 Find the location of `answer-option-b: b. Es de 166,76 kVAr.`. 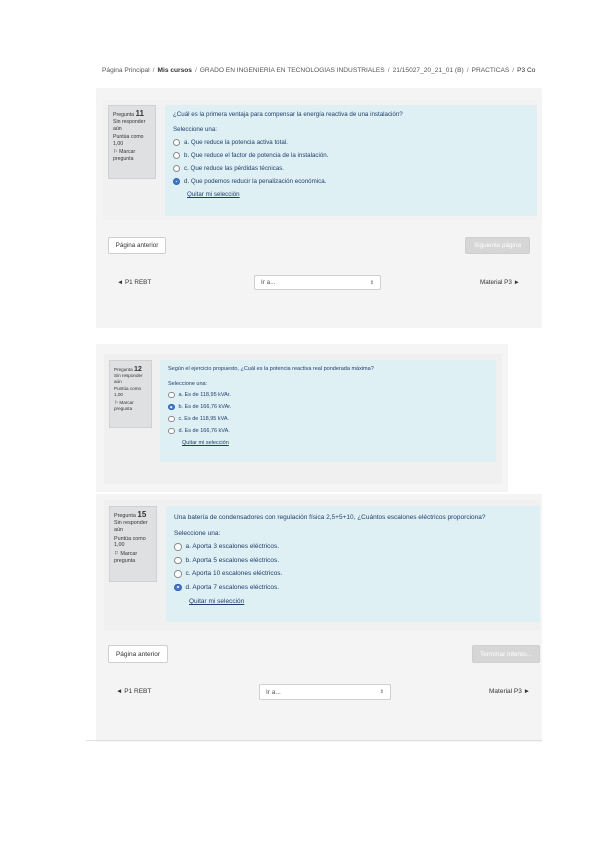

answer-option-b: b. Es de 166,76 kVAr. is located at coordinates (328, 407).